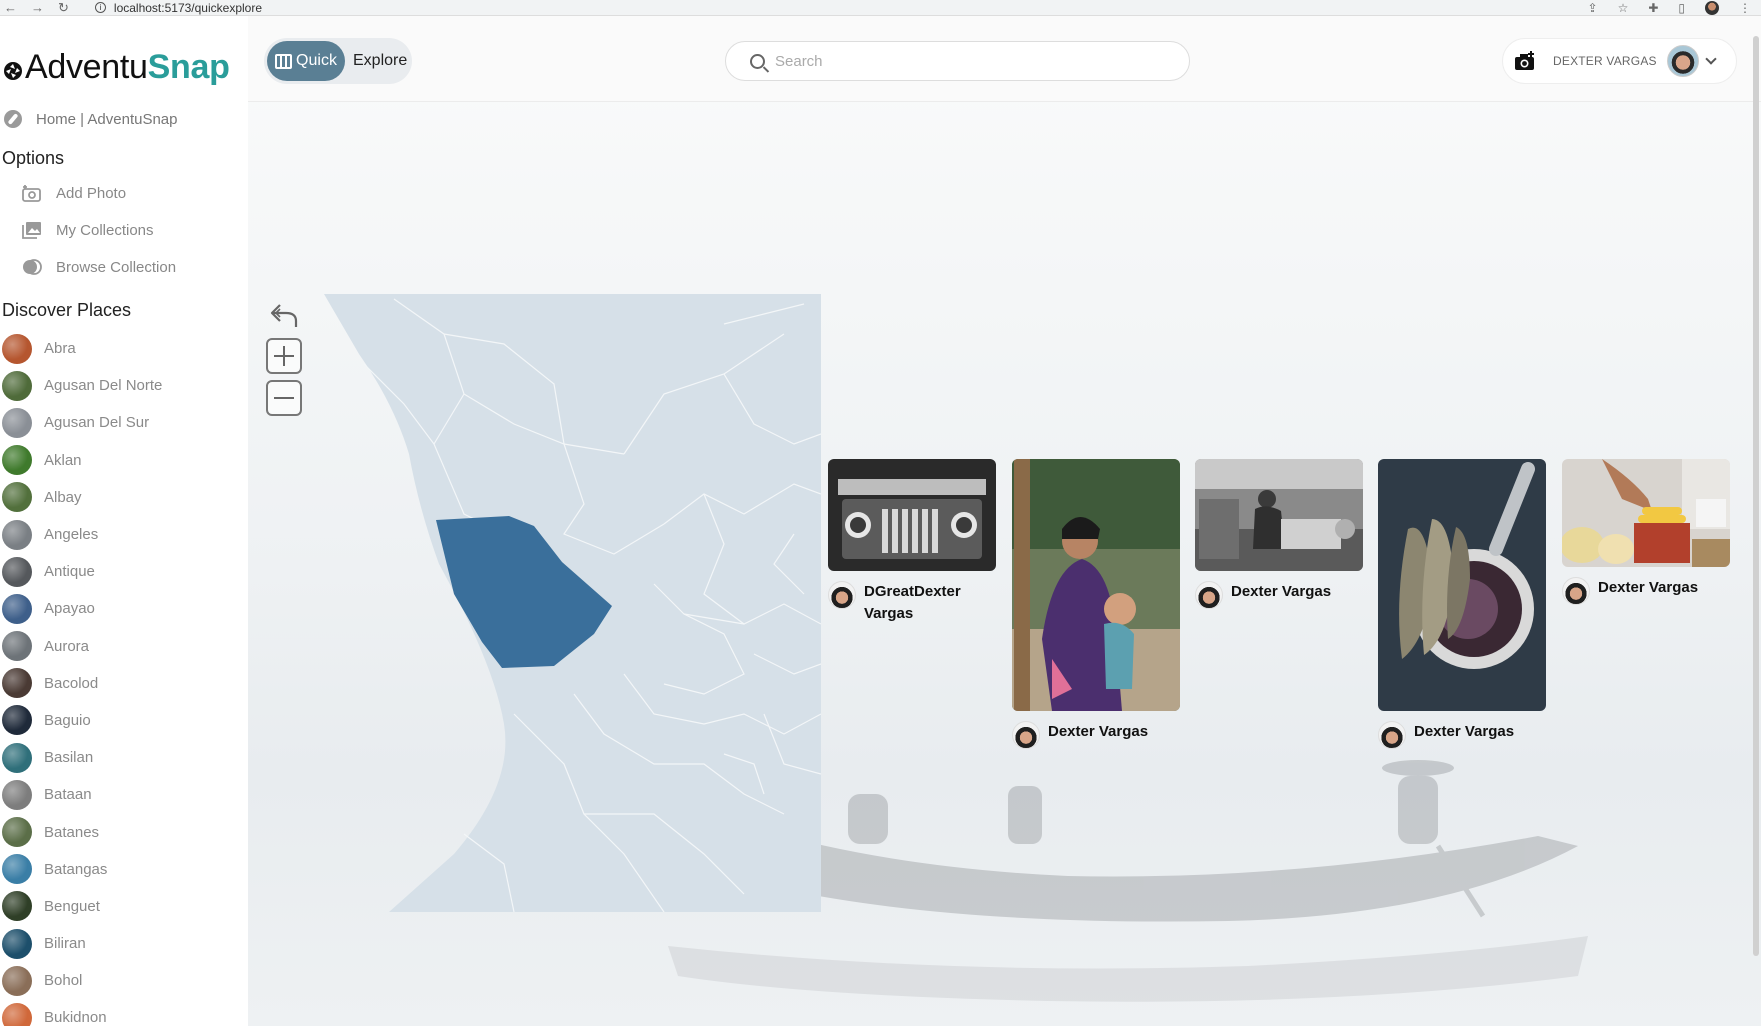  Describe the element at coordinates (13, 119) in the screenshot. I see `compass-icon` at that location.